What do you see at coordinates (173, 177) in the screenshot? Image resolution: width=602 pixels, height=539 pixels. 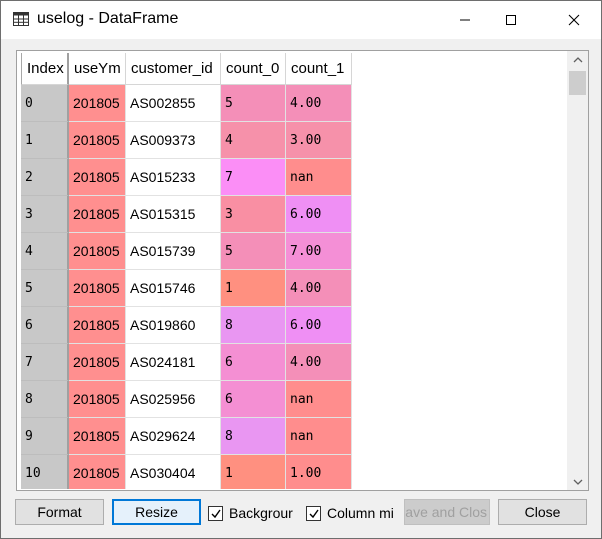 I see `cell-customer-id: AS015233` at bounding box center [173, 177].